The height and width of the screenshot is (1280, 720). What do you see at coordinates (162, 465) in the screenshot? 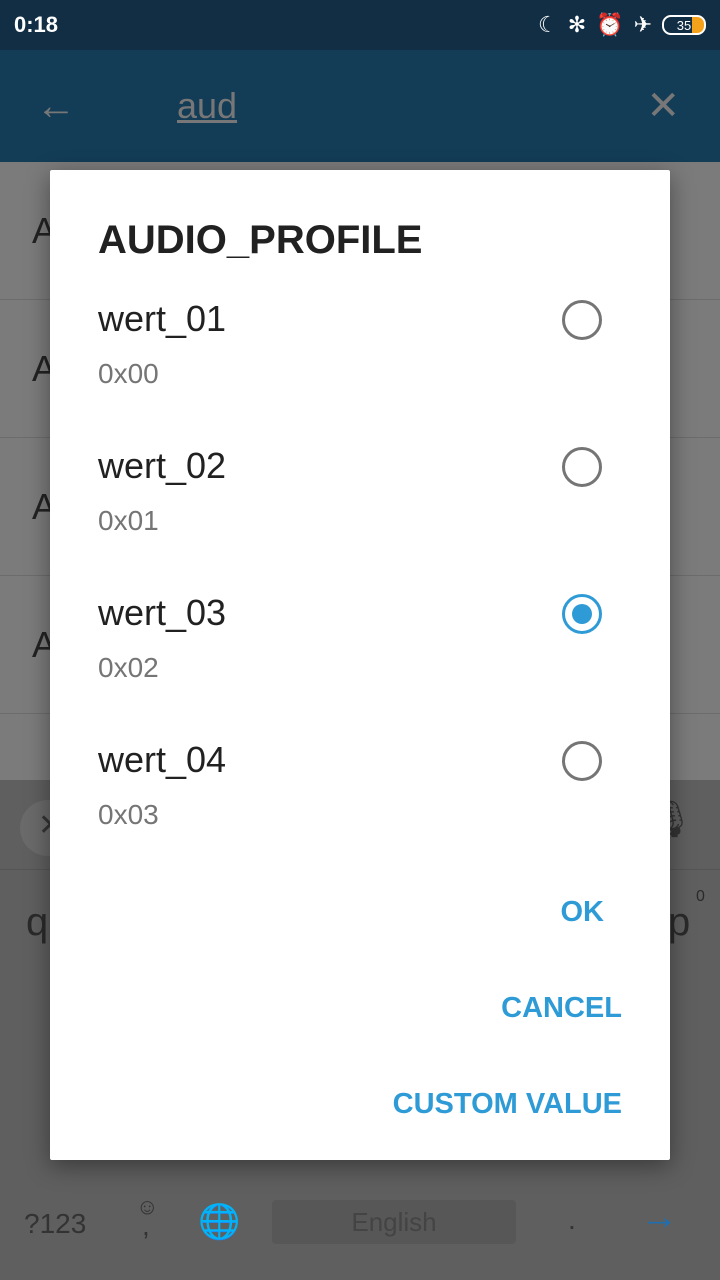
I see `option-name: wert_02` at bounding box center [162, 465].